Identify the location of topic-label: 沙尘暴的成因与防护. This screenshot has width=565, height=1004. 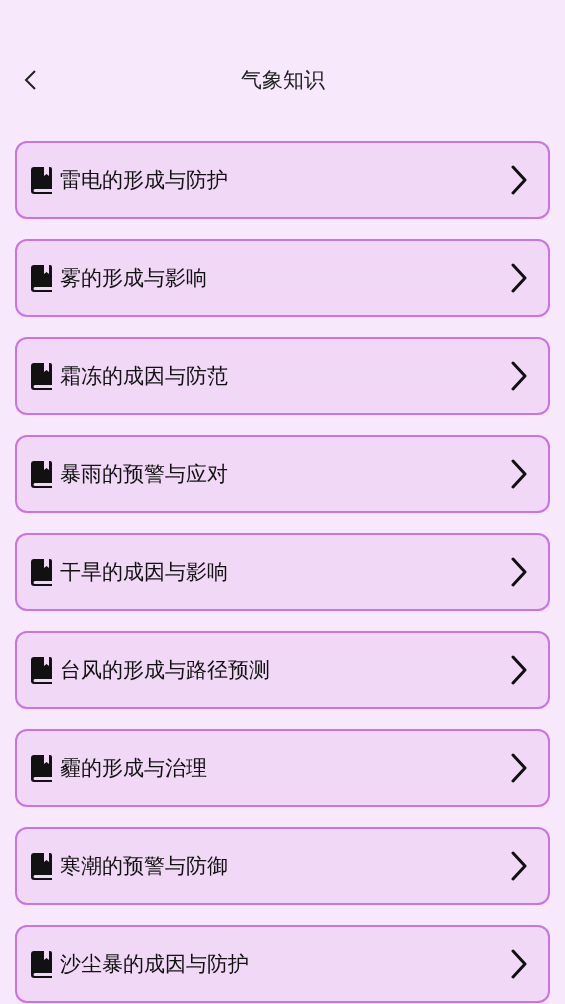
(155, 964).